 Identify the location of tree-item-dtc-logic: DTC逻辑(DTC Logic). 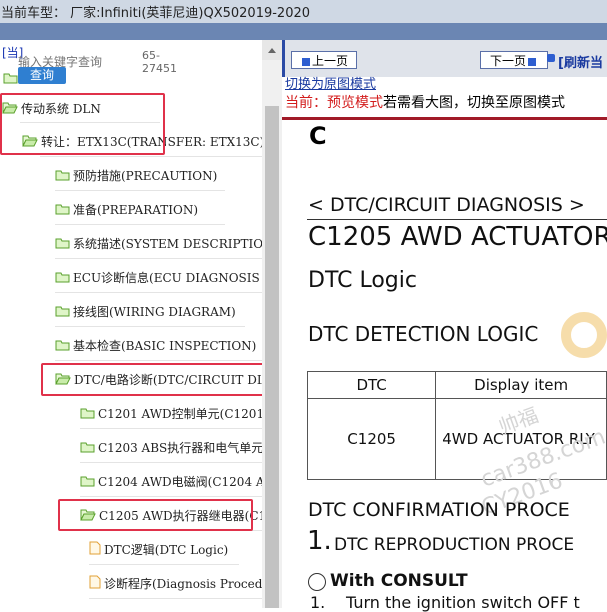
(158, 550).